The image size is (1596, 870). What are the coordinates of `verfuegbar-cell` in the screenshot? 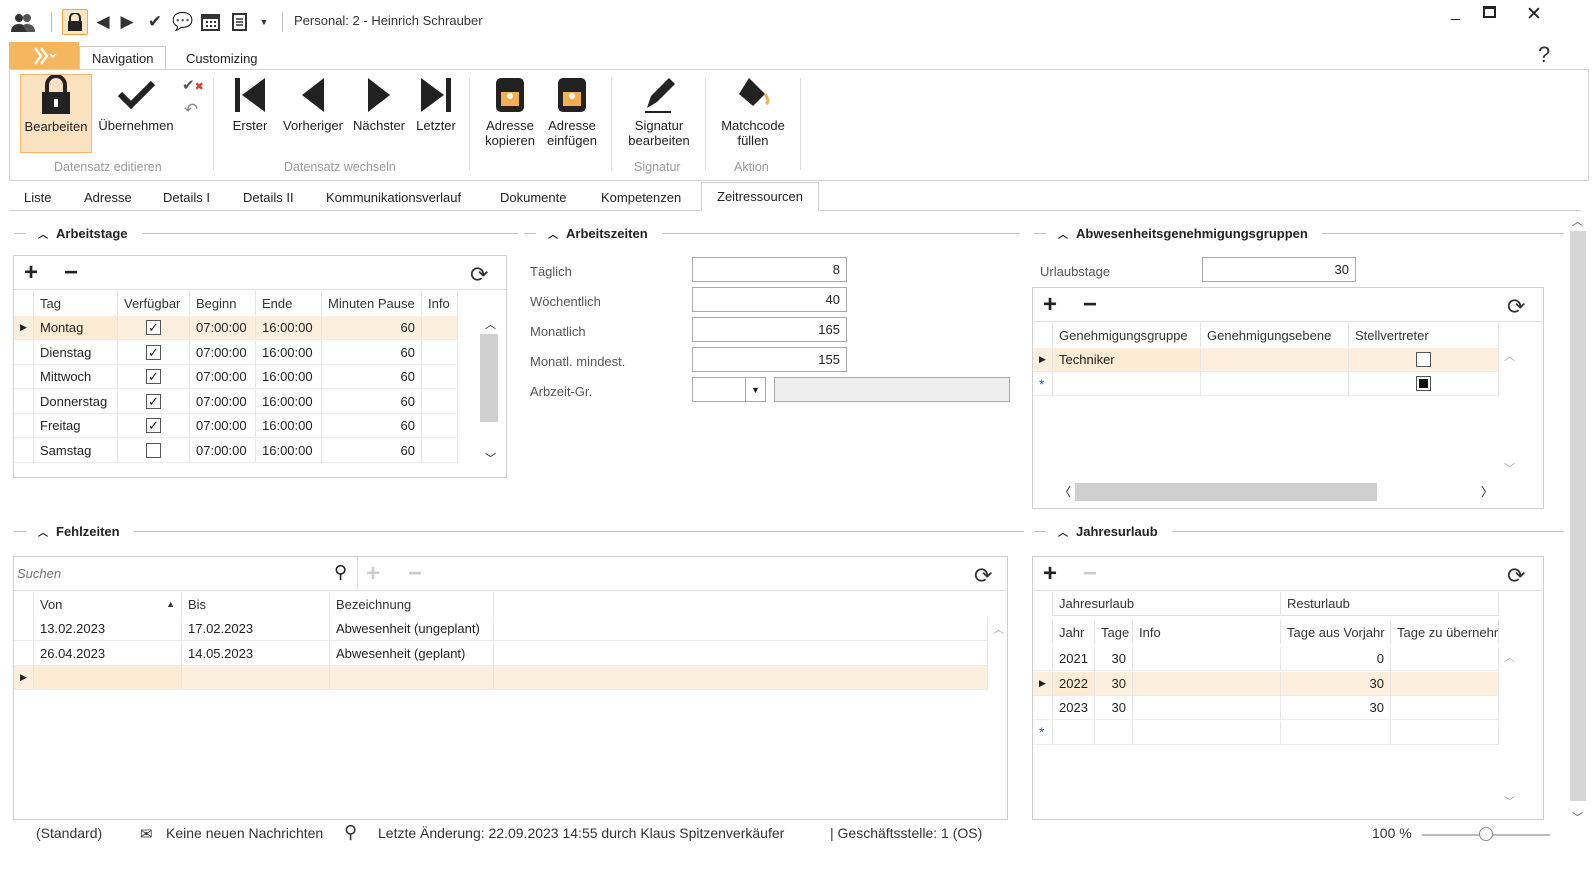 It's located at (154, 451).